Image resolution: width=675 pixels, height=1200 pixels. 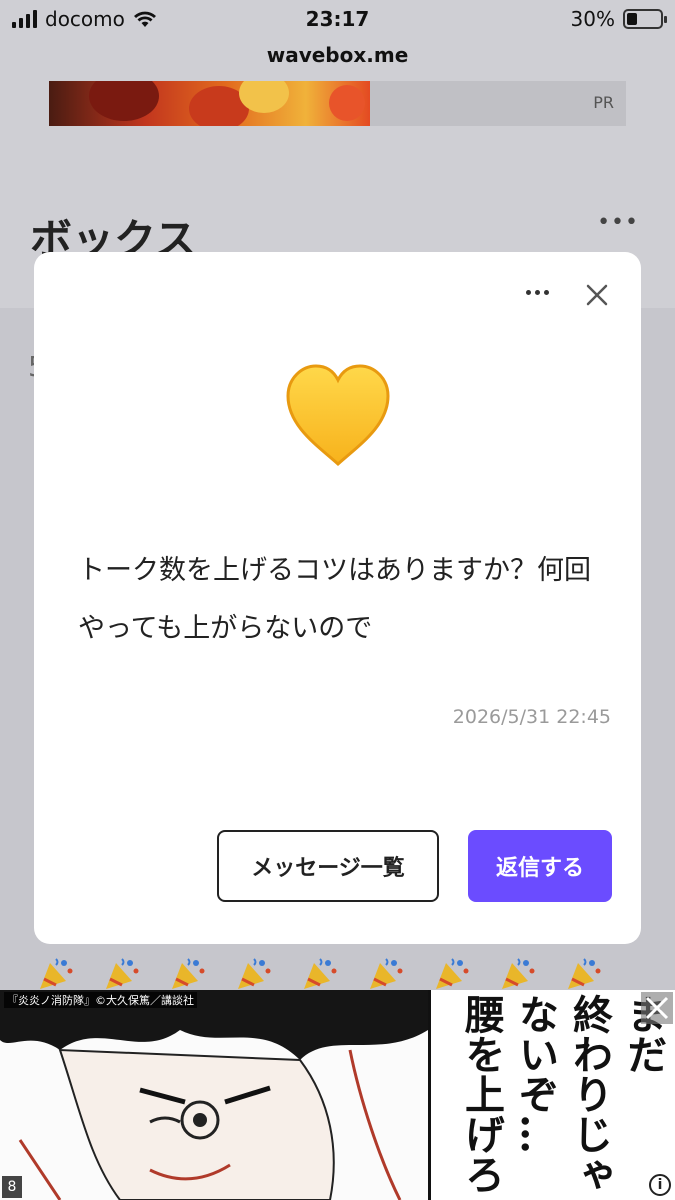 I want to click on ad-text-column: 終わりじゃ, so click(x=589, y=1094).